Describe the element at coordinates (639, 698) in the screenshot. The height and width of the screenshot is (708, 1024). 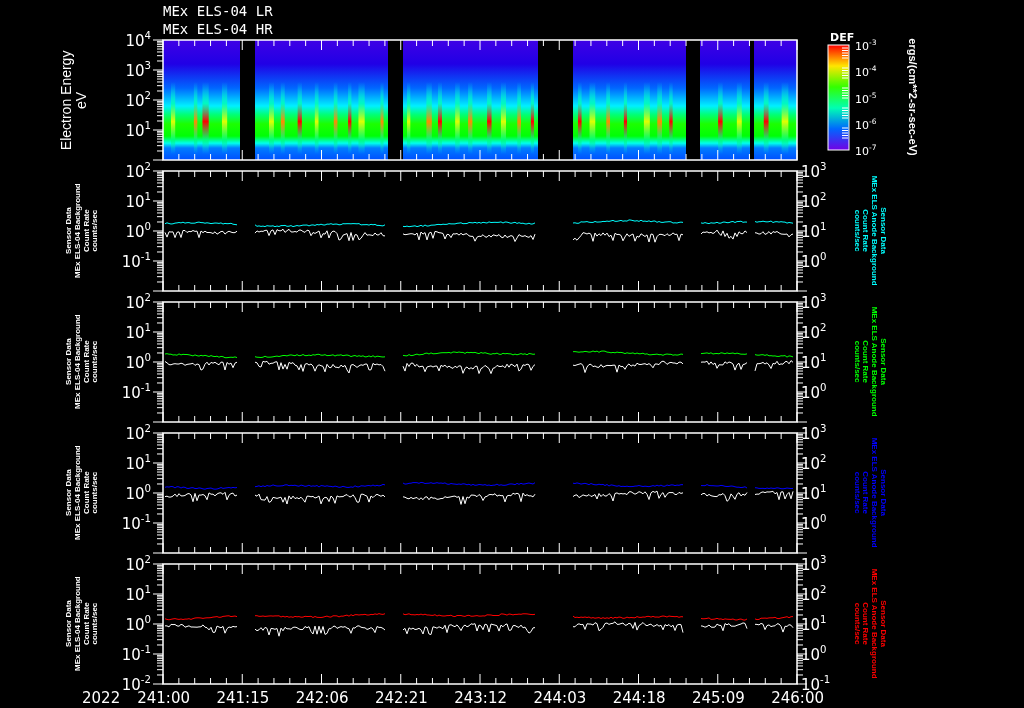
I see `time-label: 244:18` at that location.